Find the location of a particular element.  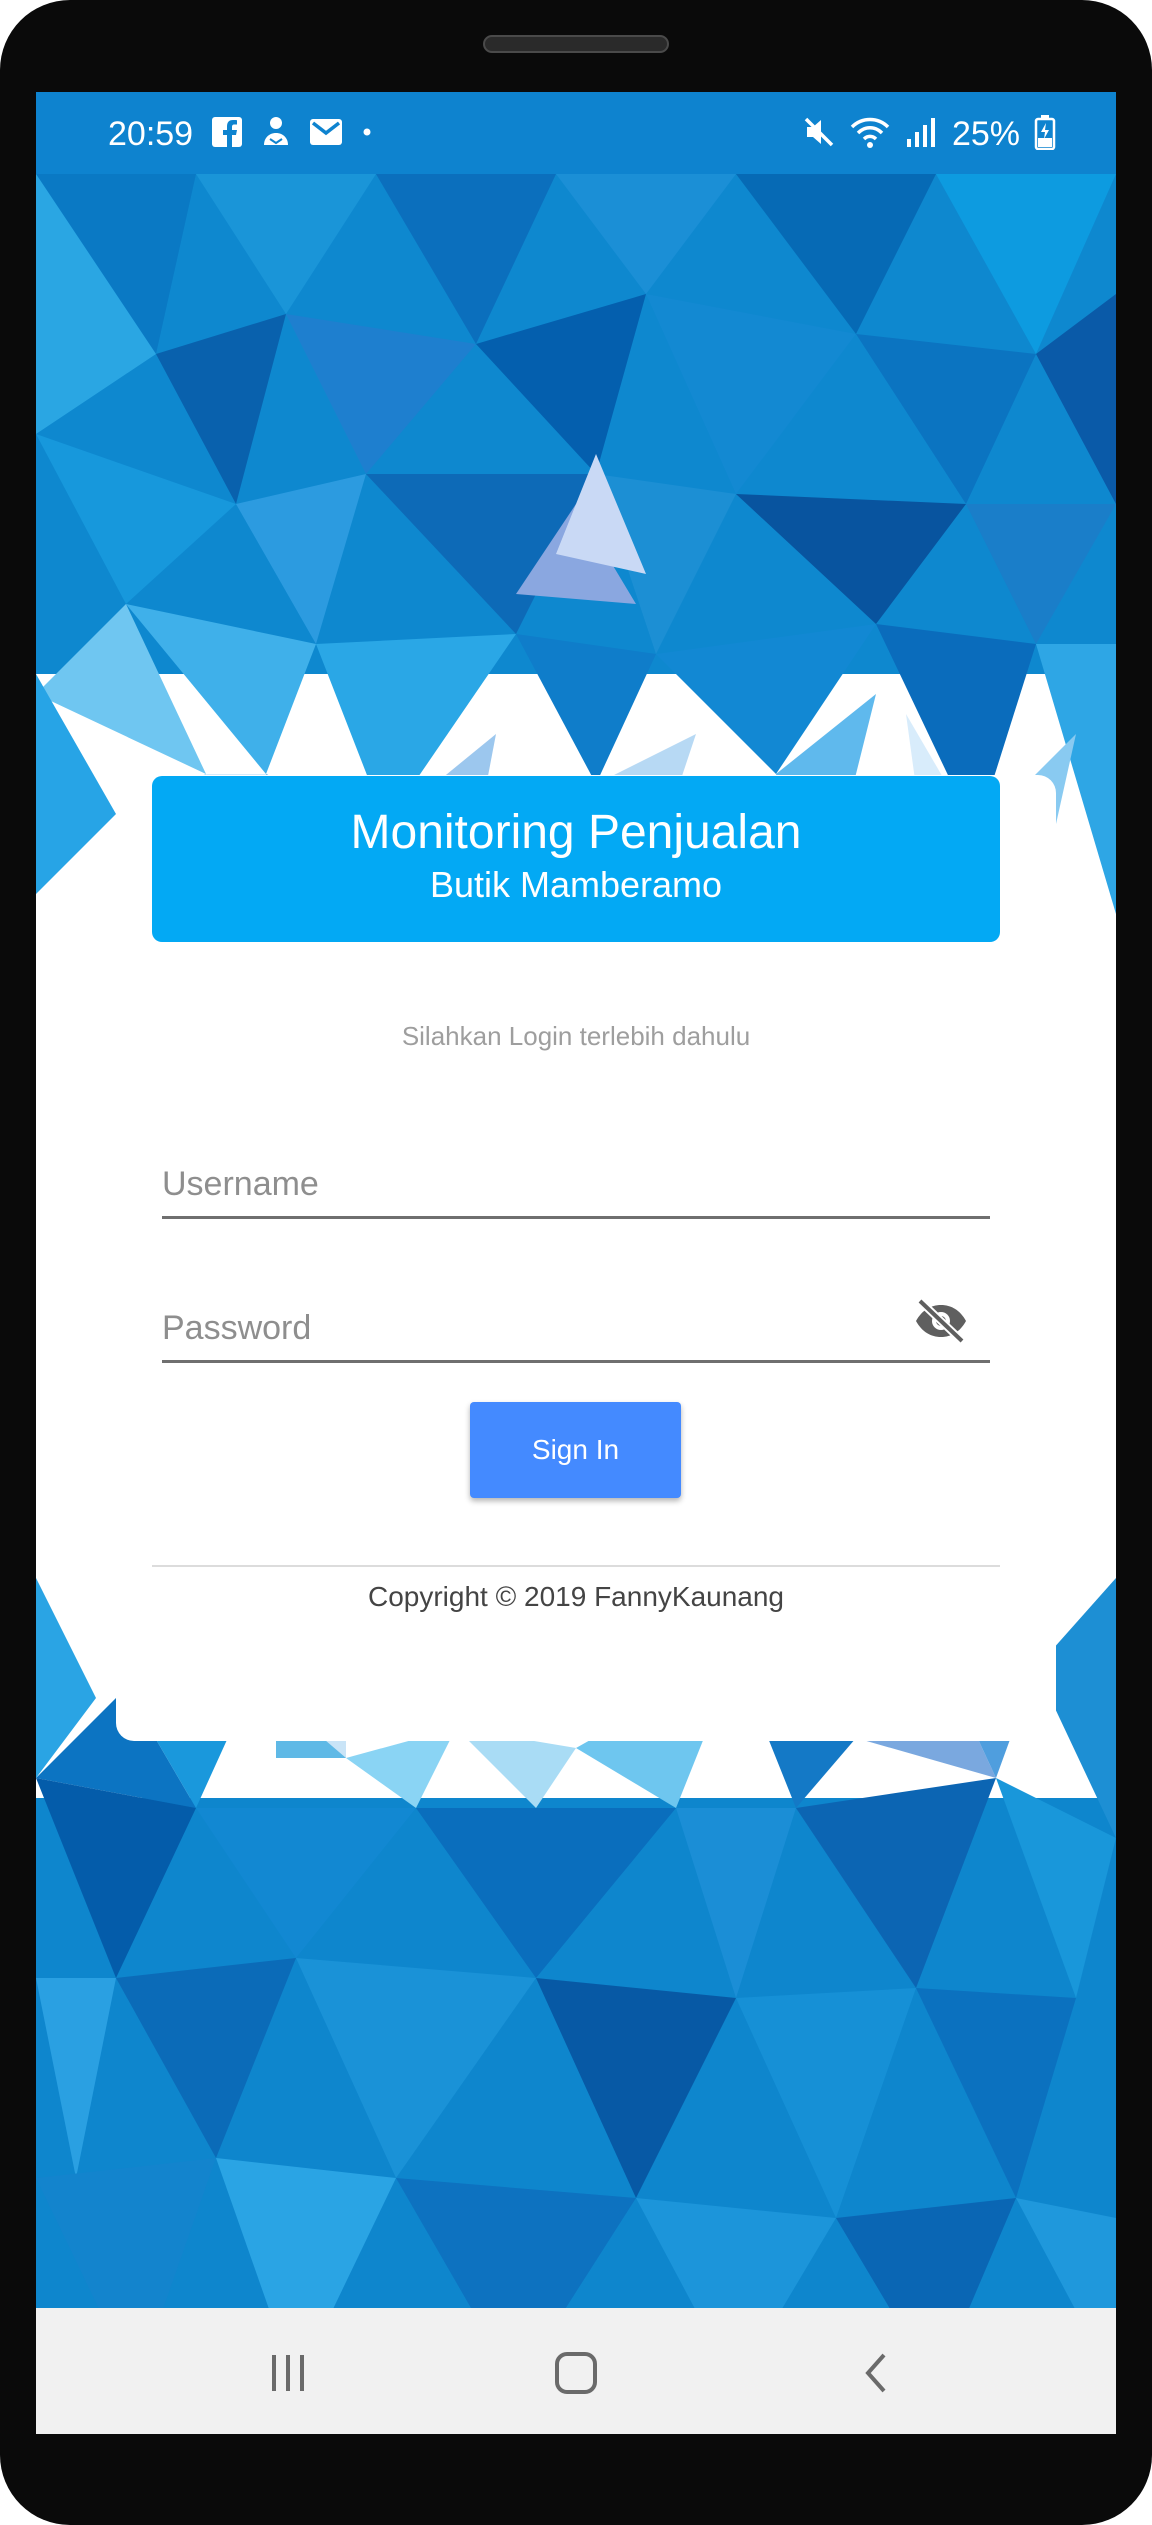

recent-apps-icon is located at coordinates (288, 2373).